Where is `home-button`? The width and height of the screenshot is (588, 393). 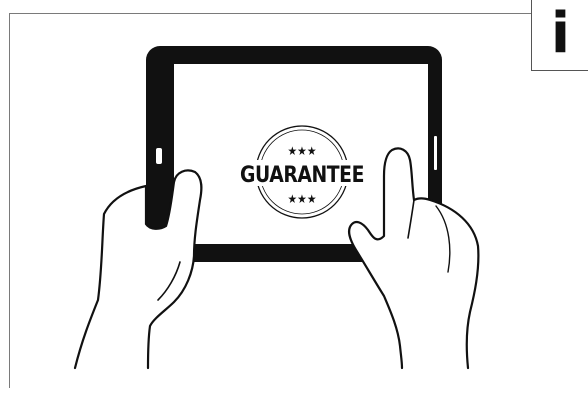
home-button is located at coordinates (159, 156).